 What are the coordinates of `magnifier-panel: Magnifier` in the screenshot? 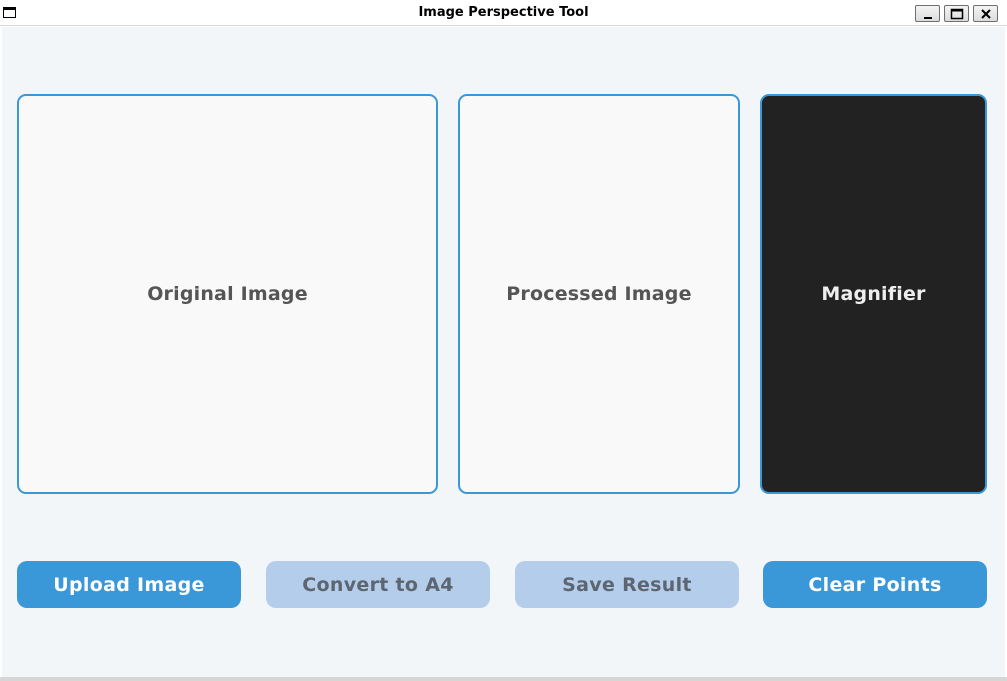 It's located at (873, 294).